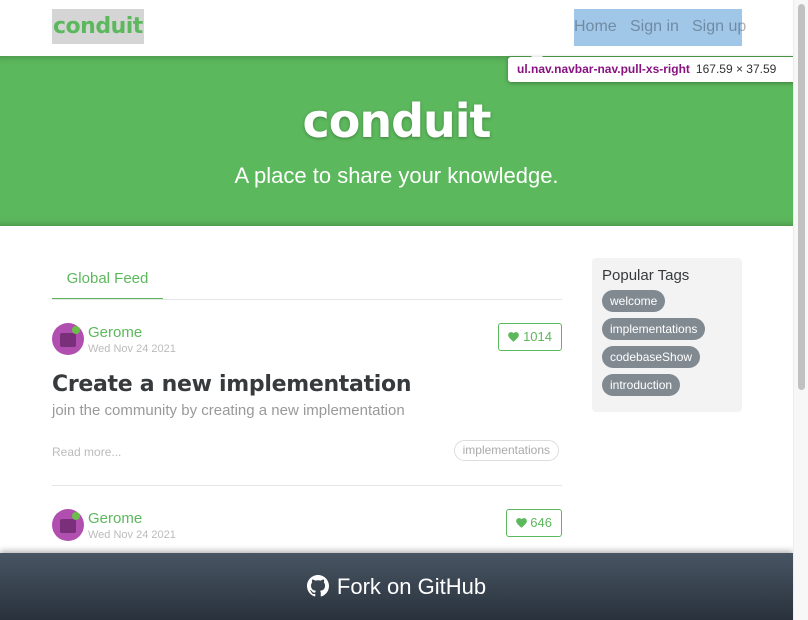 The height and width of the screenshot is (620, 808). I want to click on vertical-scrollbar, so click(800, 310).